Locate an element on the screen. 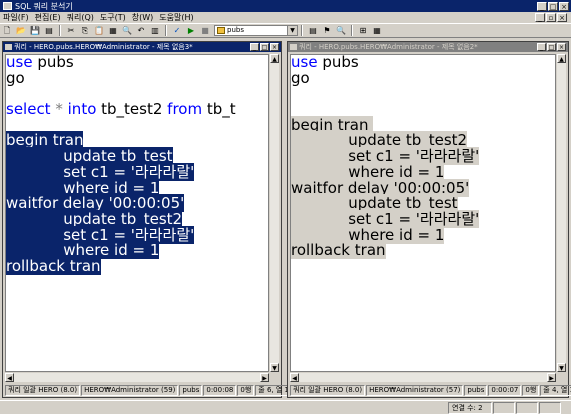  database-icon is located at coordinates (221, 30).